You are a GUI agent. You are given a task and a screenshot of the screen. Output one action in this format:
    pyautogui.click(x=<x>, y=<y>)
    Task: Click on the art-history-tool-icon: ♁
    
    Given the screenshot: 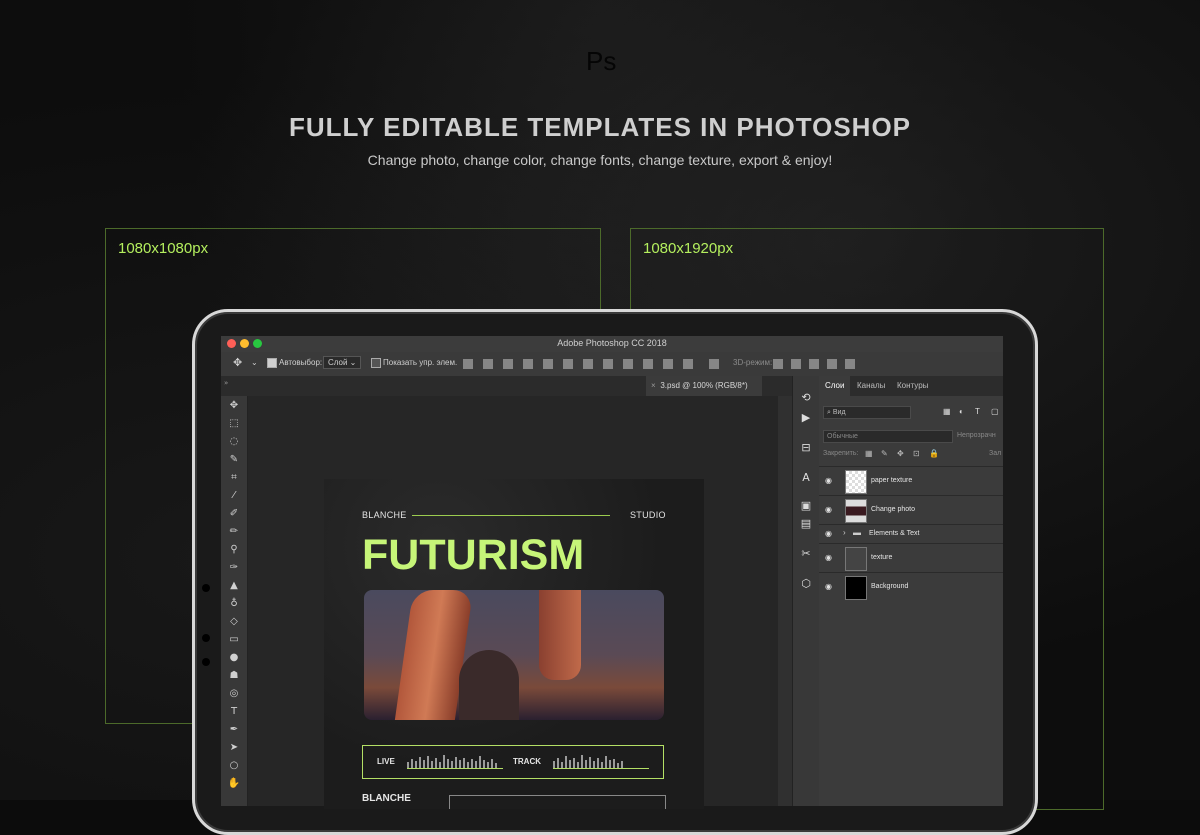 What is the action you would take?
    pyautogui.click(x=234, y=604)
    